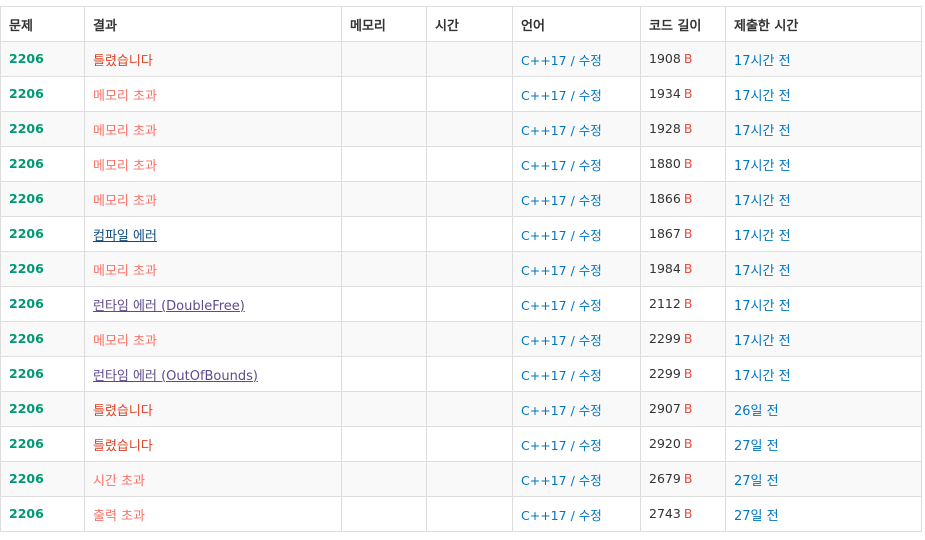 The image size is (925, 540). I want to click on code-length-value: 1866, so click(665, 198).